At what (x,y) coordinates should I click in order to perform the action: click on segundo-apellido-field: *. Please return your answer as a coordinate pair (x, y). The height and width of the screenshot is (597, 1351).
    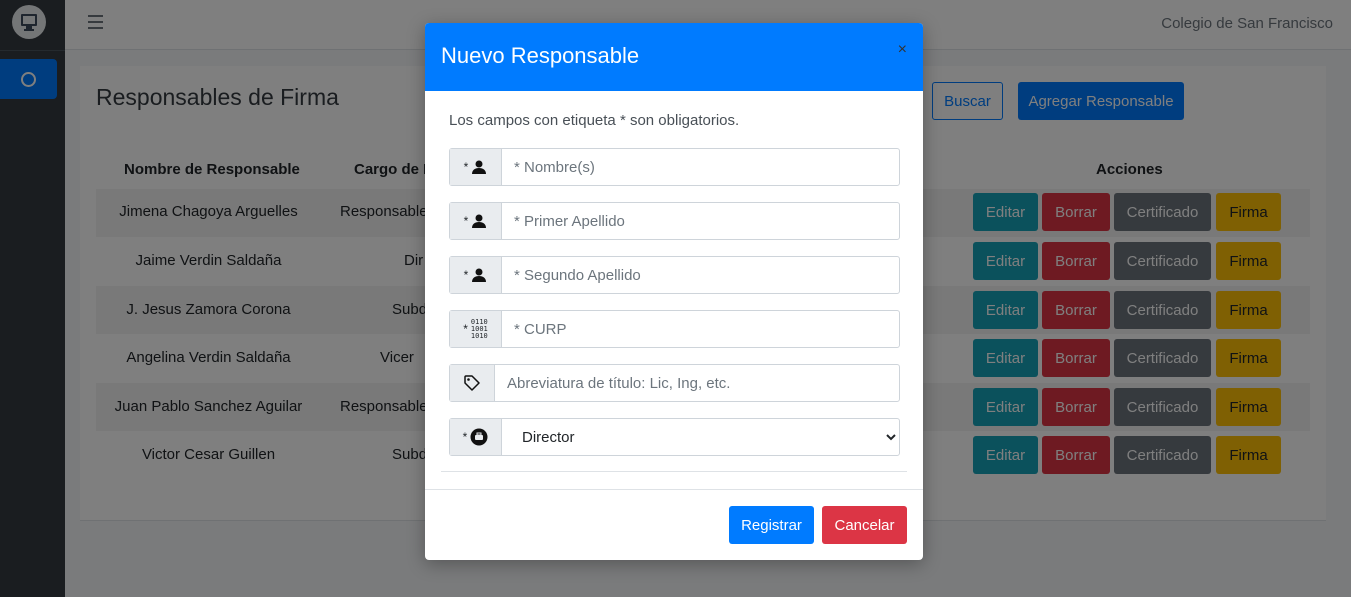
    Looking at the image, I should click on (674, 275).